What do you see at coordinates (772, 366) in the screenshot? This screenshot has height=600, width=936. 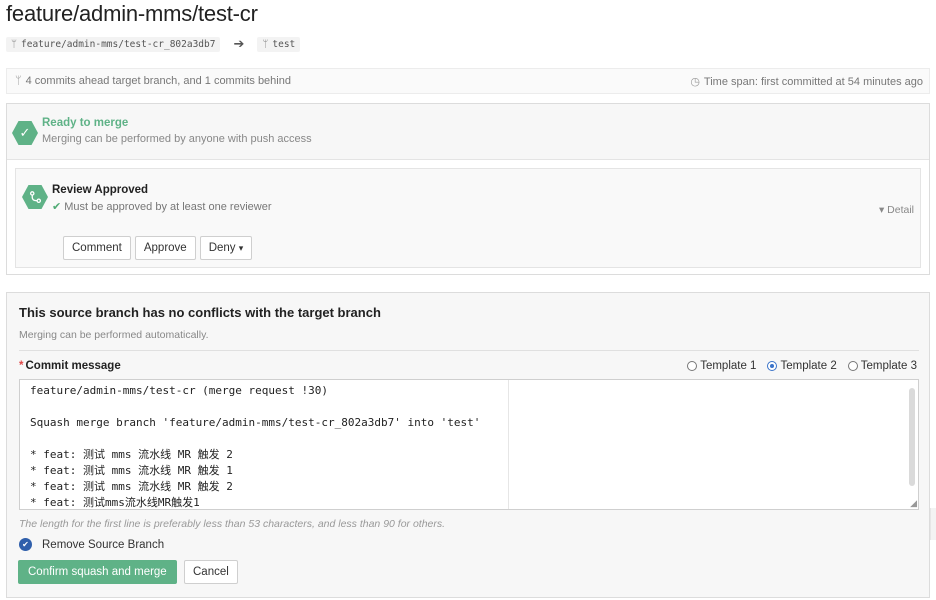 I see `radio-selected-icon` at bounding box center [772, 366].